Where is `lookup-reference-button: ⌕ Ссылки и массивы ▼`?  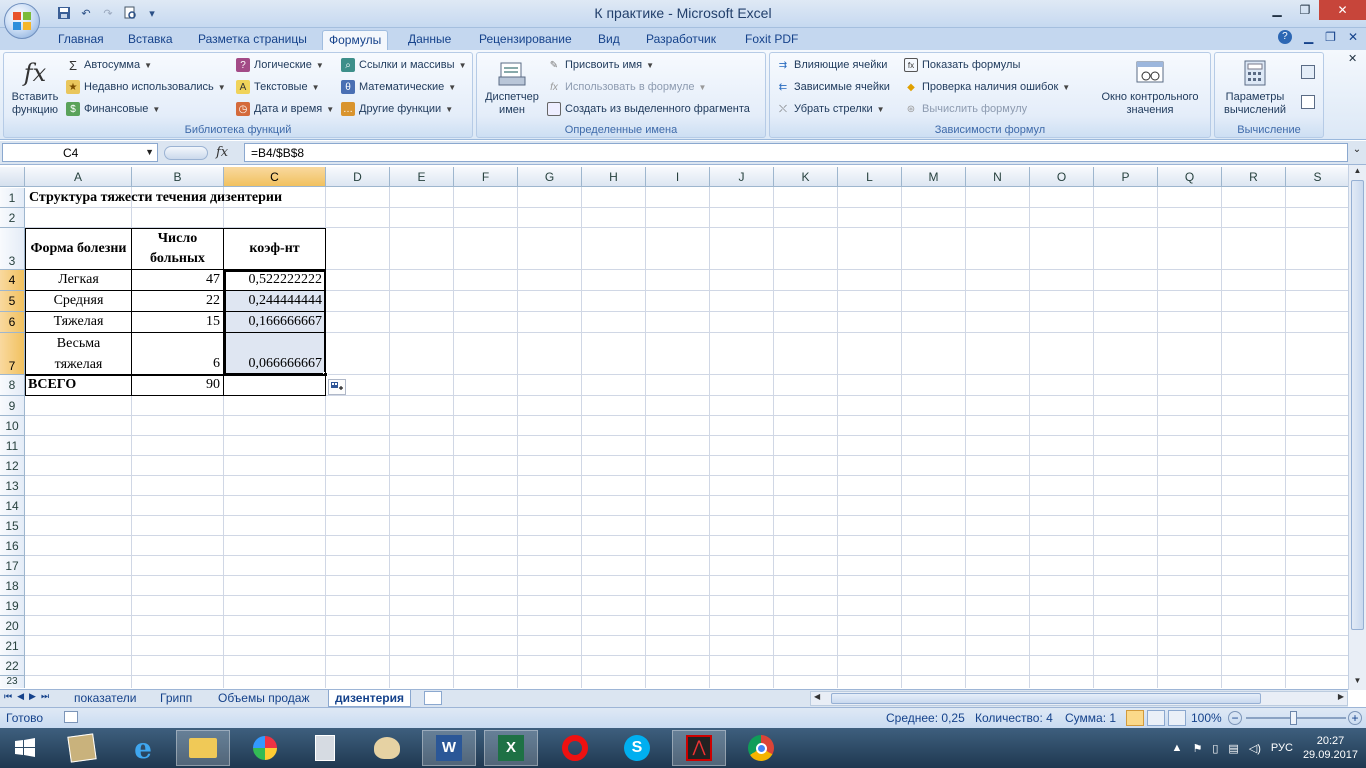
lookup-reference-button: ⌕ Ссылки и массивы ▼ is located at coordinates (403, 65).